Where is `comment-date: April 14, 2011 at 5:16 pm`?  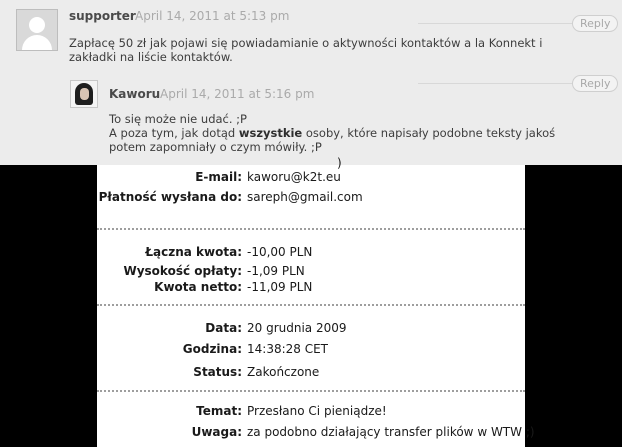
comment-date: April 14, 2011 at 5:16 pm is located at coordinates (237, 94).